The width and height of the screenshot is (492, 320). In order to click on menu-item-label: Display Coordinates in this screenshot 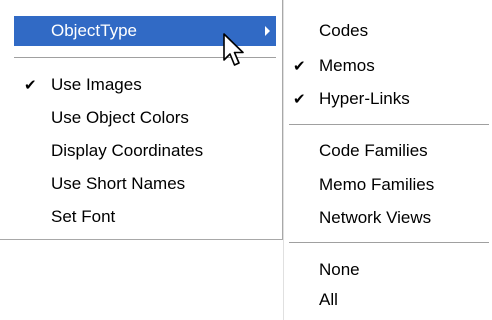, I will do `click(127, 150)`.